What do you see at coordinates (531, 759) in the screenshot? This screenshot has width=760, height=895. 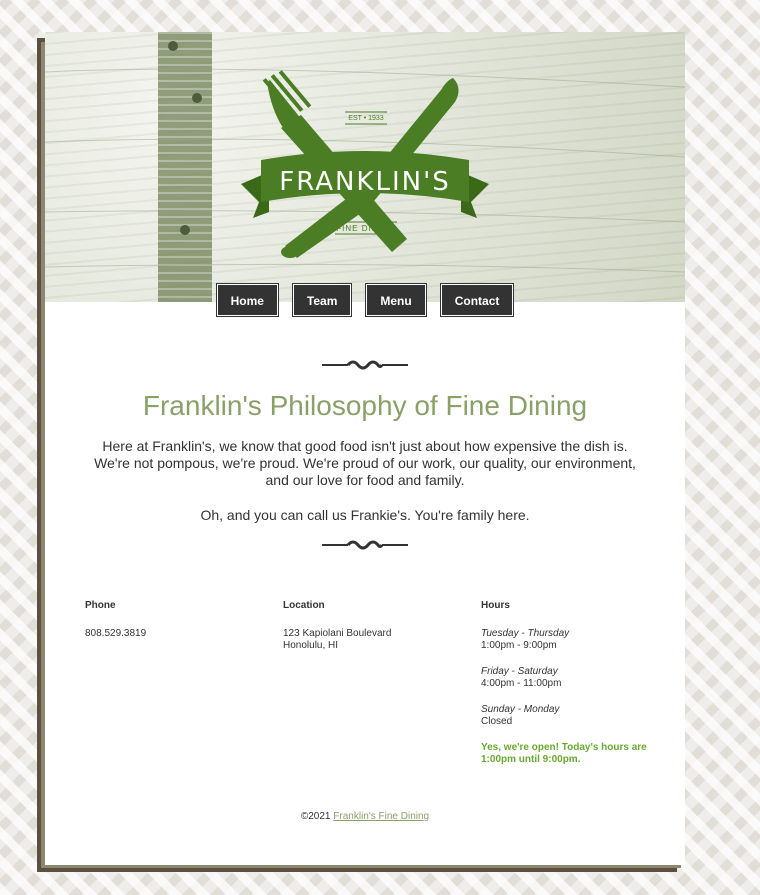 I see `open-status-line-2: 1:00pm until 9:00pm.` at bounding box center [531, 759].